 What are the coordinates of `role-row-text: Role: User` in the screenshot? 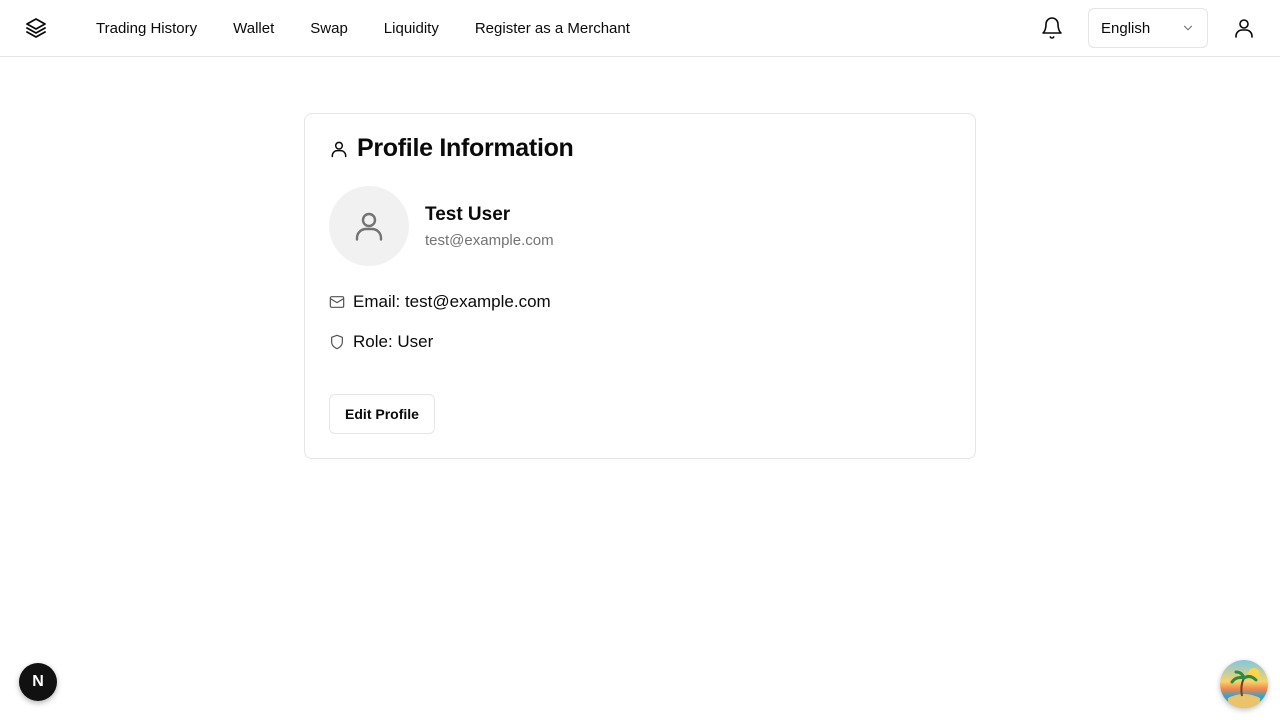 It's located at (393, 341).